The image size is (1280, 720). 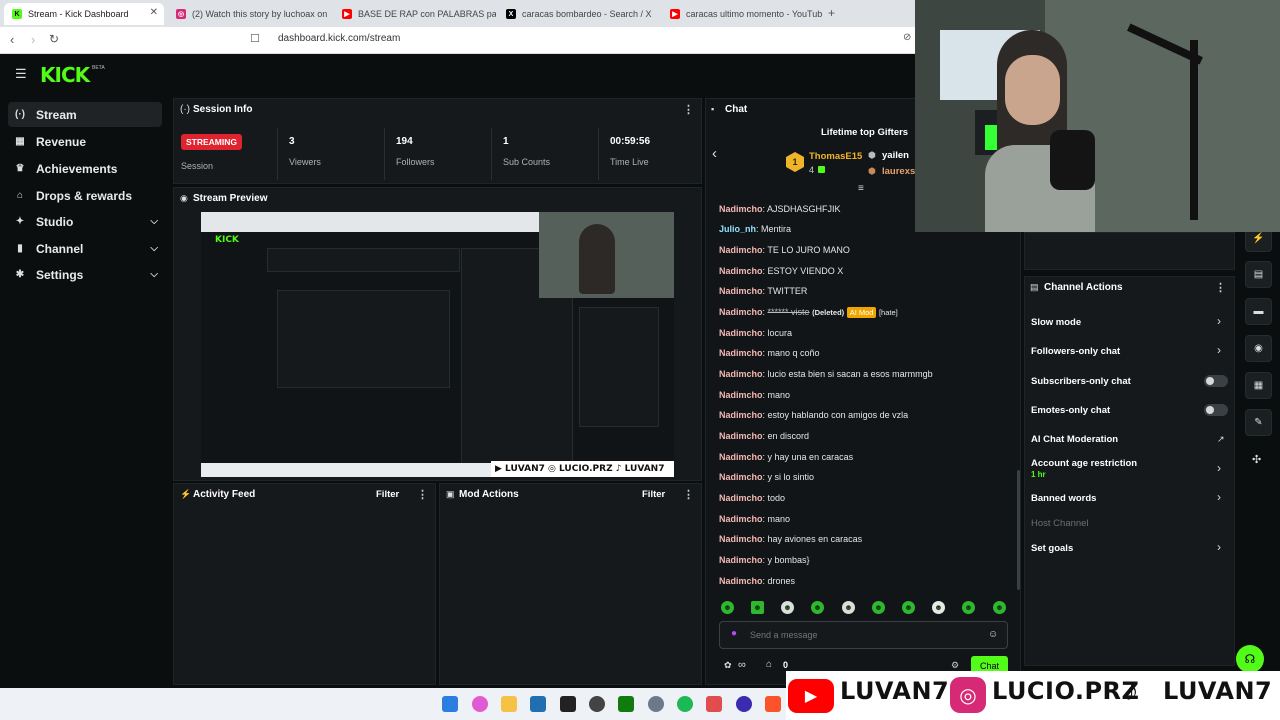 What do you see at coordinates (85, 114) in the screenshot?
I see `sidebar-item-stream: (·) Stream` at bounding box center [85, 114].